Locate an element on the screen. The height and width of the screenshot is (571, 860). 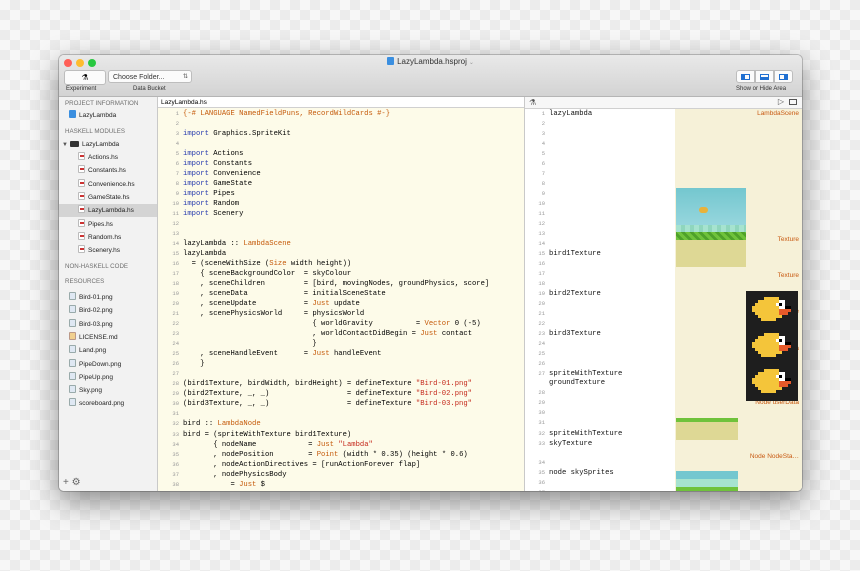
image-file-icon is located at coordinates (72, 349).